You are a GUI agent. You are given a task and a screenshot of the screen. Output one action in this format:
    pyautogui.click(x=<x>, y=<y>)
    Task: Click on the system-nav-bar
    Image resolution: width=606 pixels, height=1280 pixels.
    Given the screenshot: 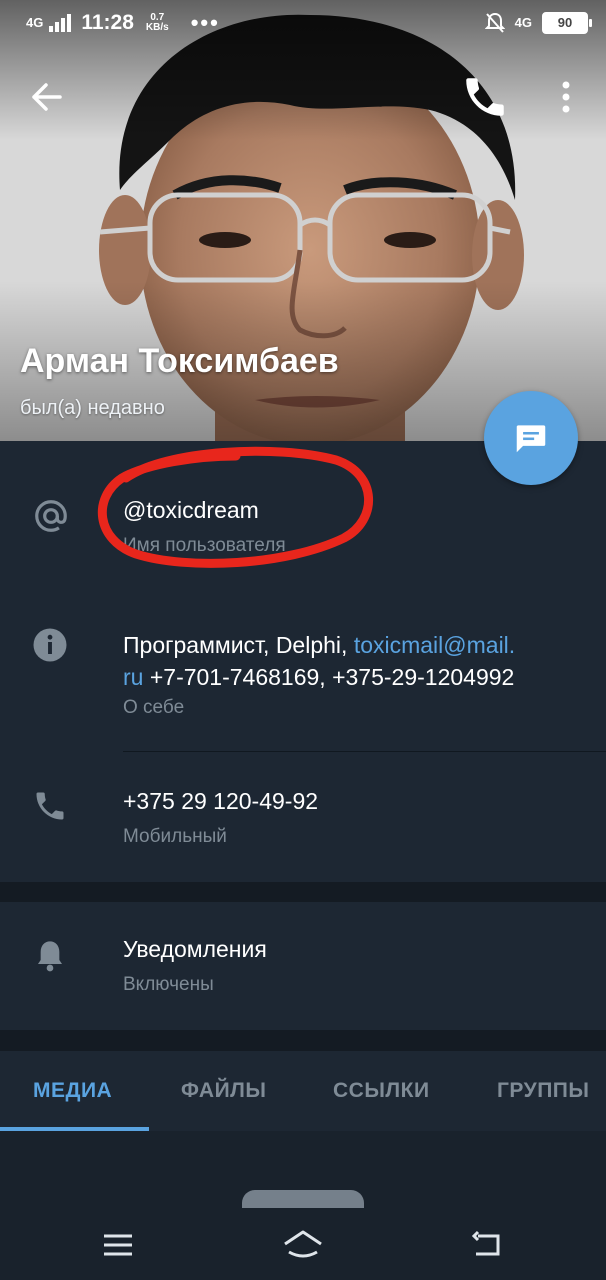 What is the action you would take?
    pyautogui.click(x=303, y=1244)
    